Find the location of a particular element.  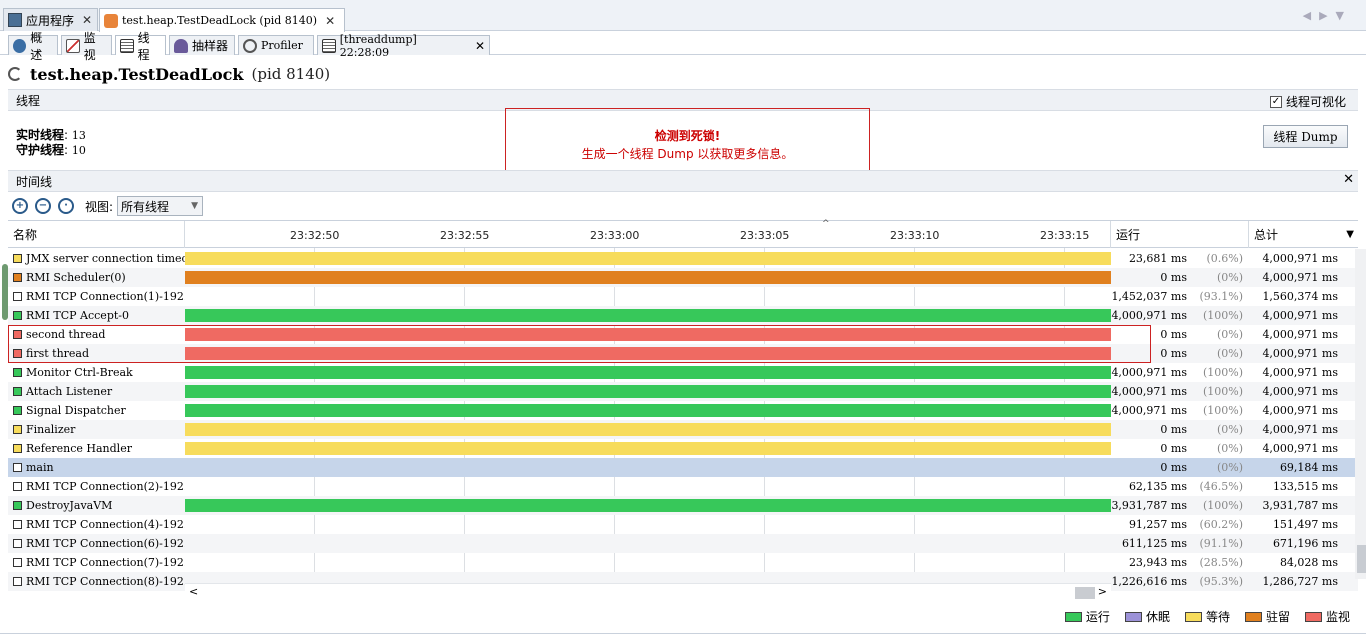

page-heading: test.heap.TestDeadLock (pid 8140) is located at coordinates (169, 74).